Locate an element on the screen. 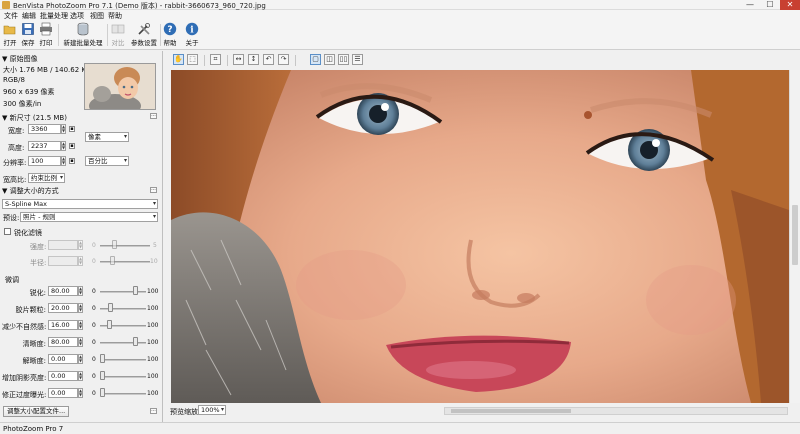  split-view-button: ◫ is located at coordinates (329, 59).